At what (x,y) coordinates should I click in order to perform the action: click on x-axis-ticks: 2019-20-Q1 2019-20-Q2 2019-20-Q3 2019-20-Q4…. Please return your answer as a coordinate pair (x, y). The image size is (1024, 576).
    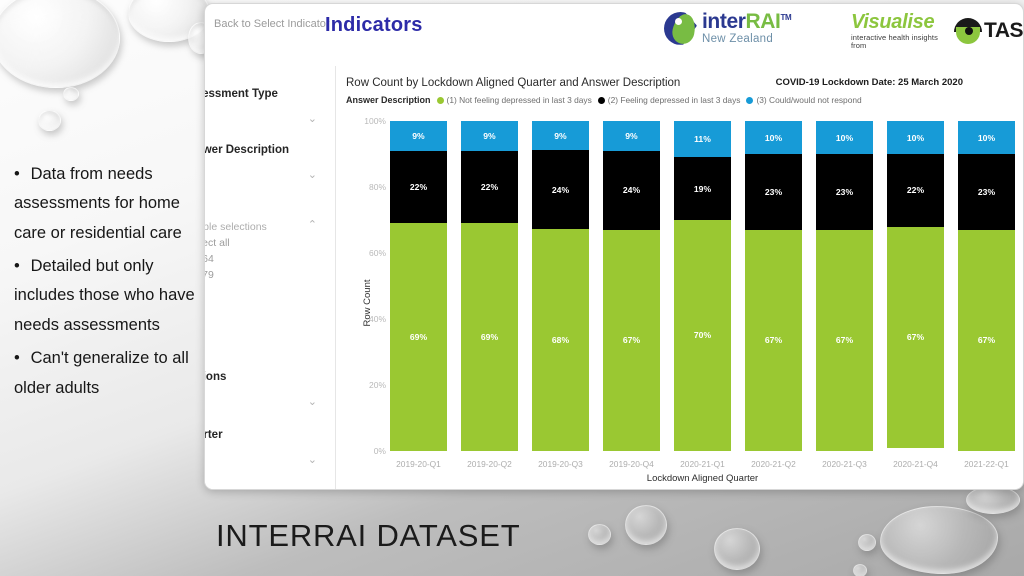
    Looking at the image, I should click on (702, 464).